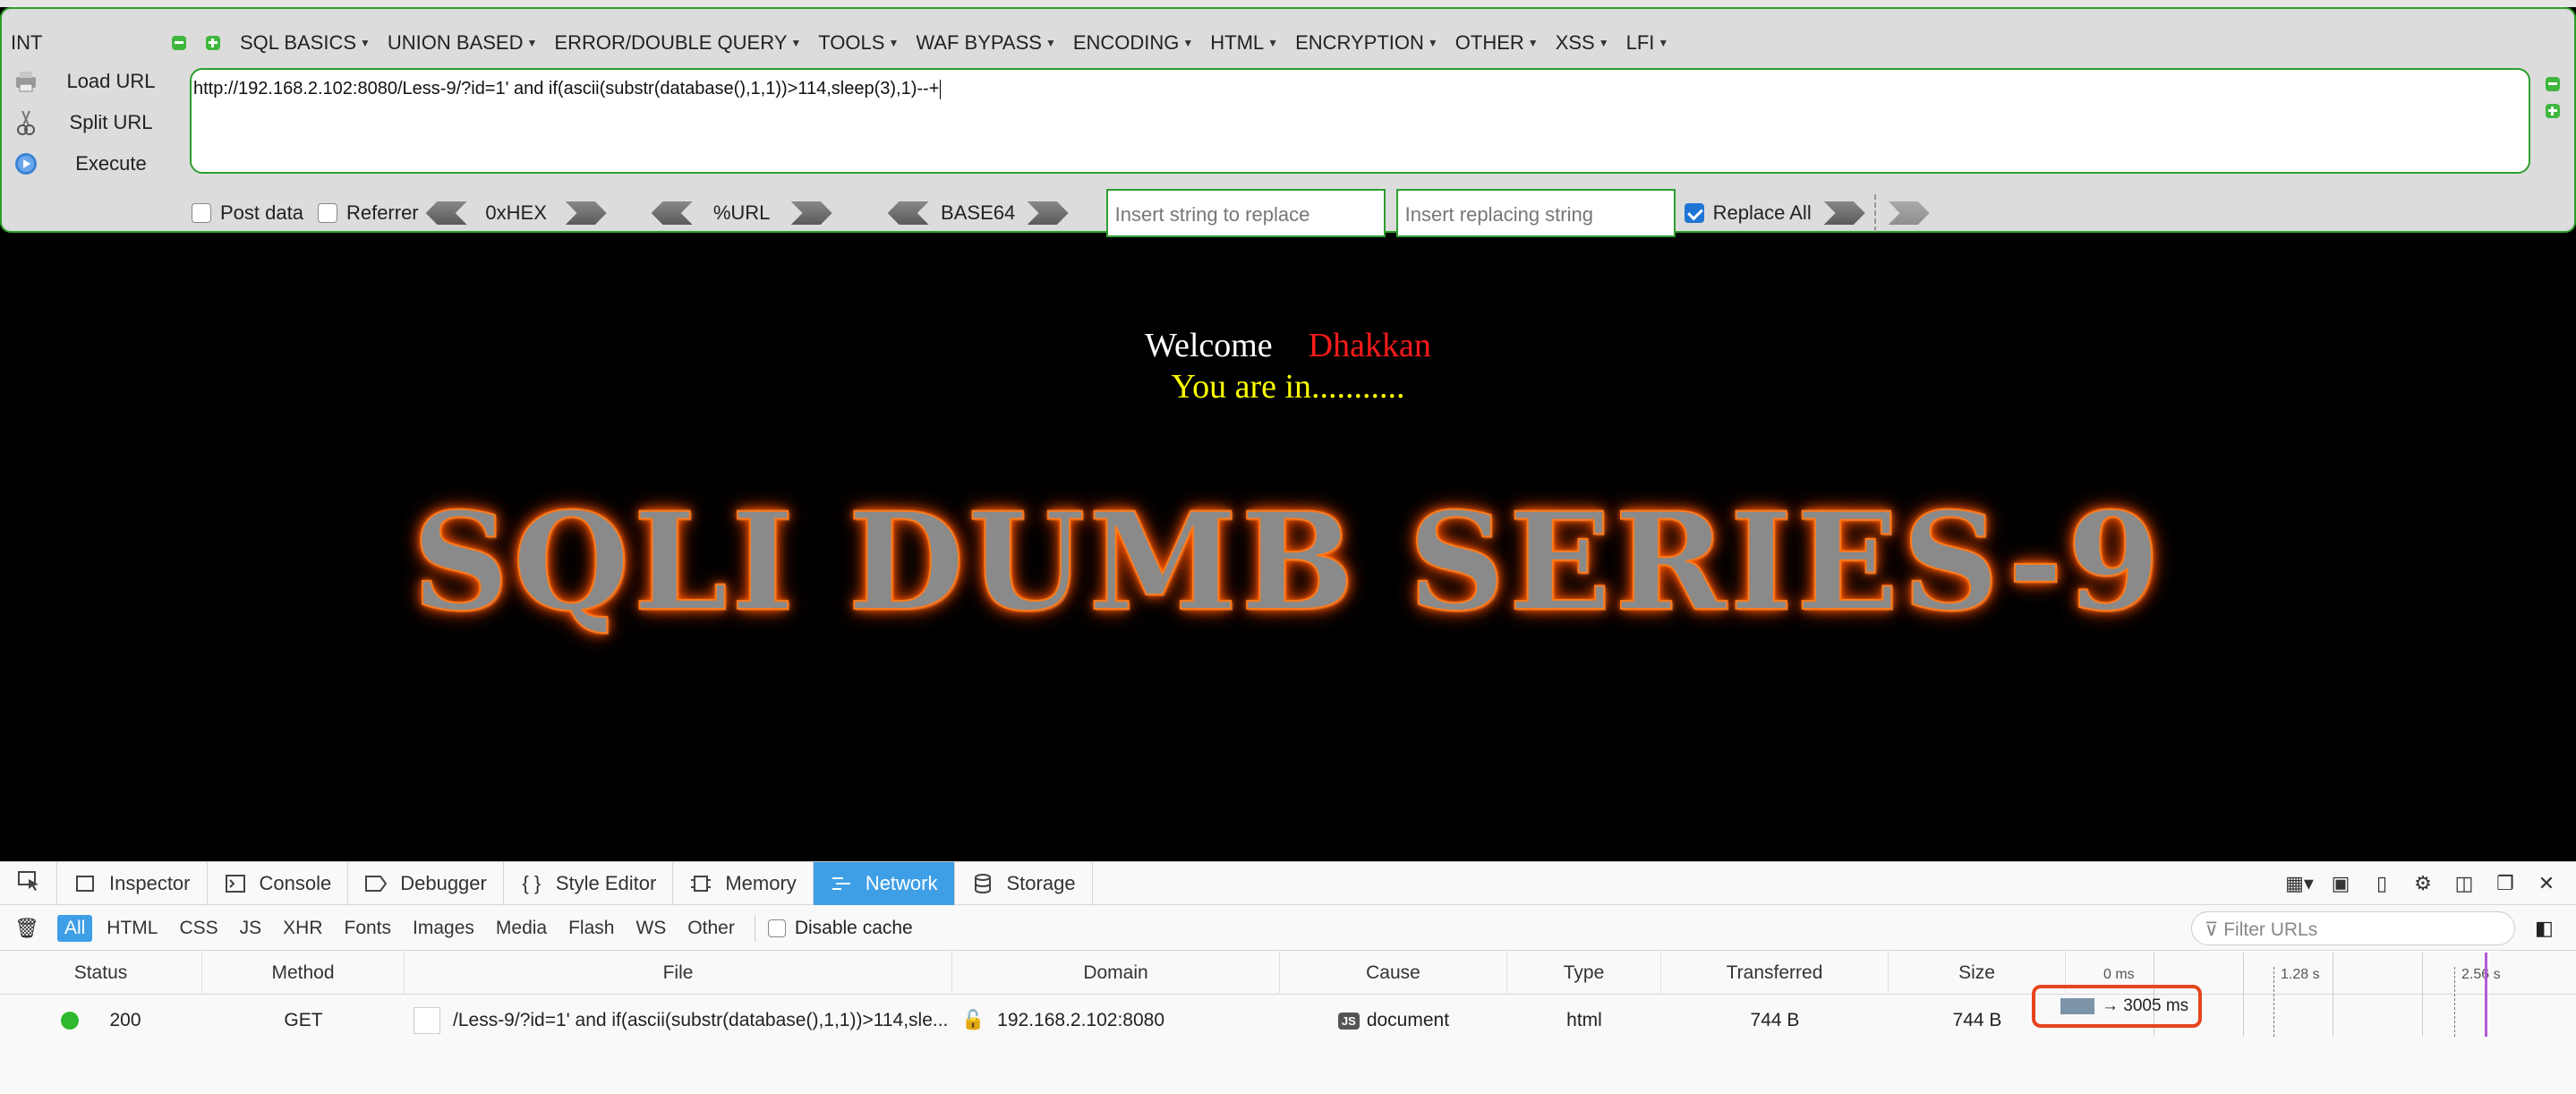  Describe the element at coordinates (261, 212) in the screenshot. I see `post-data-label: Post data` at that location.